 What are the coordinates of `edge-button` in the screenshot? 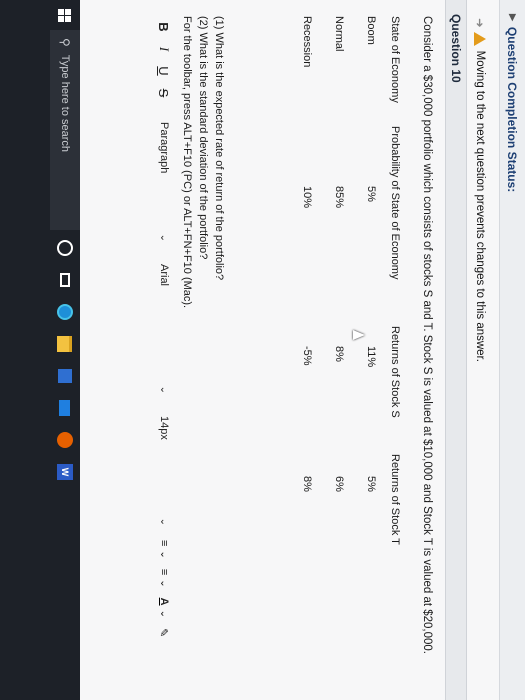 It's located at (65, 312).